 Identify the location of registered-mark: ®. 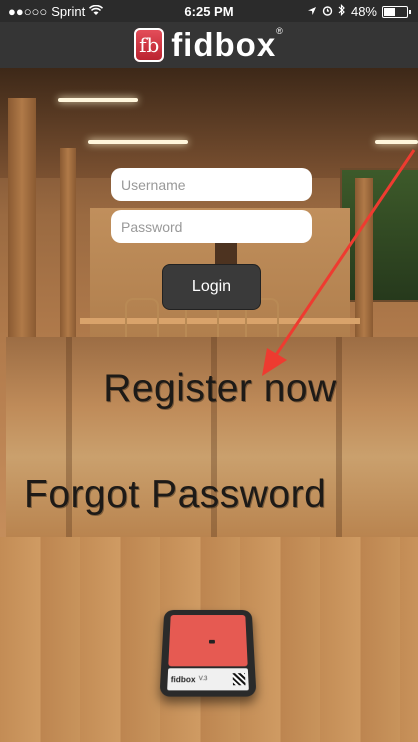
(280, 31).